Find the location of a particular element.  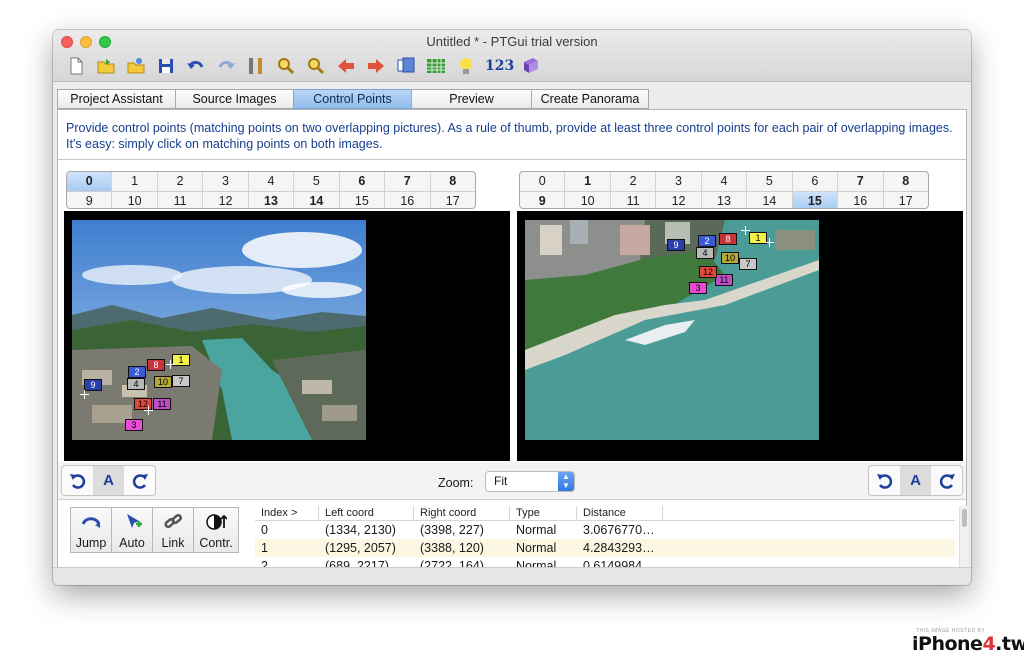

auto-button: Auto is located at coordinates (132, 530).